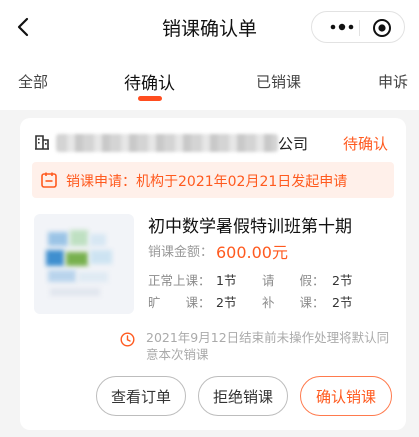  Describe the element at coordinates (342, 27) in the screenshot. I see `more-dots-icon` at that location.